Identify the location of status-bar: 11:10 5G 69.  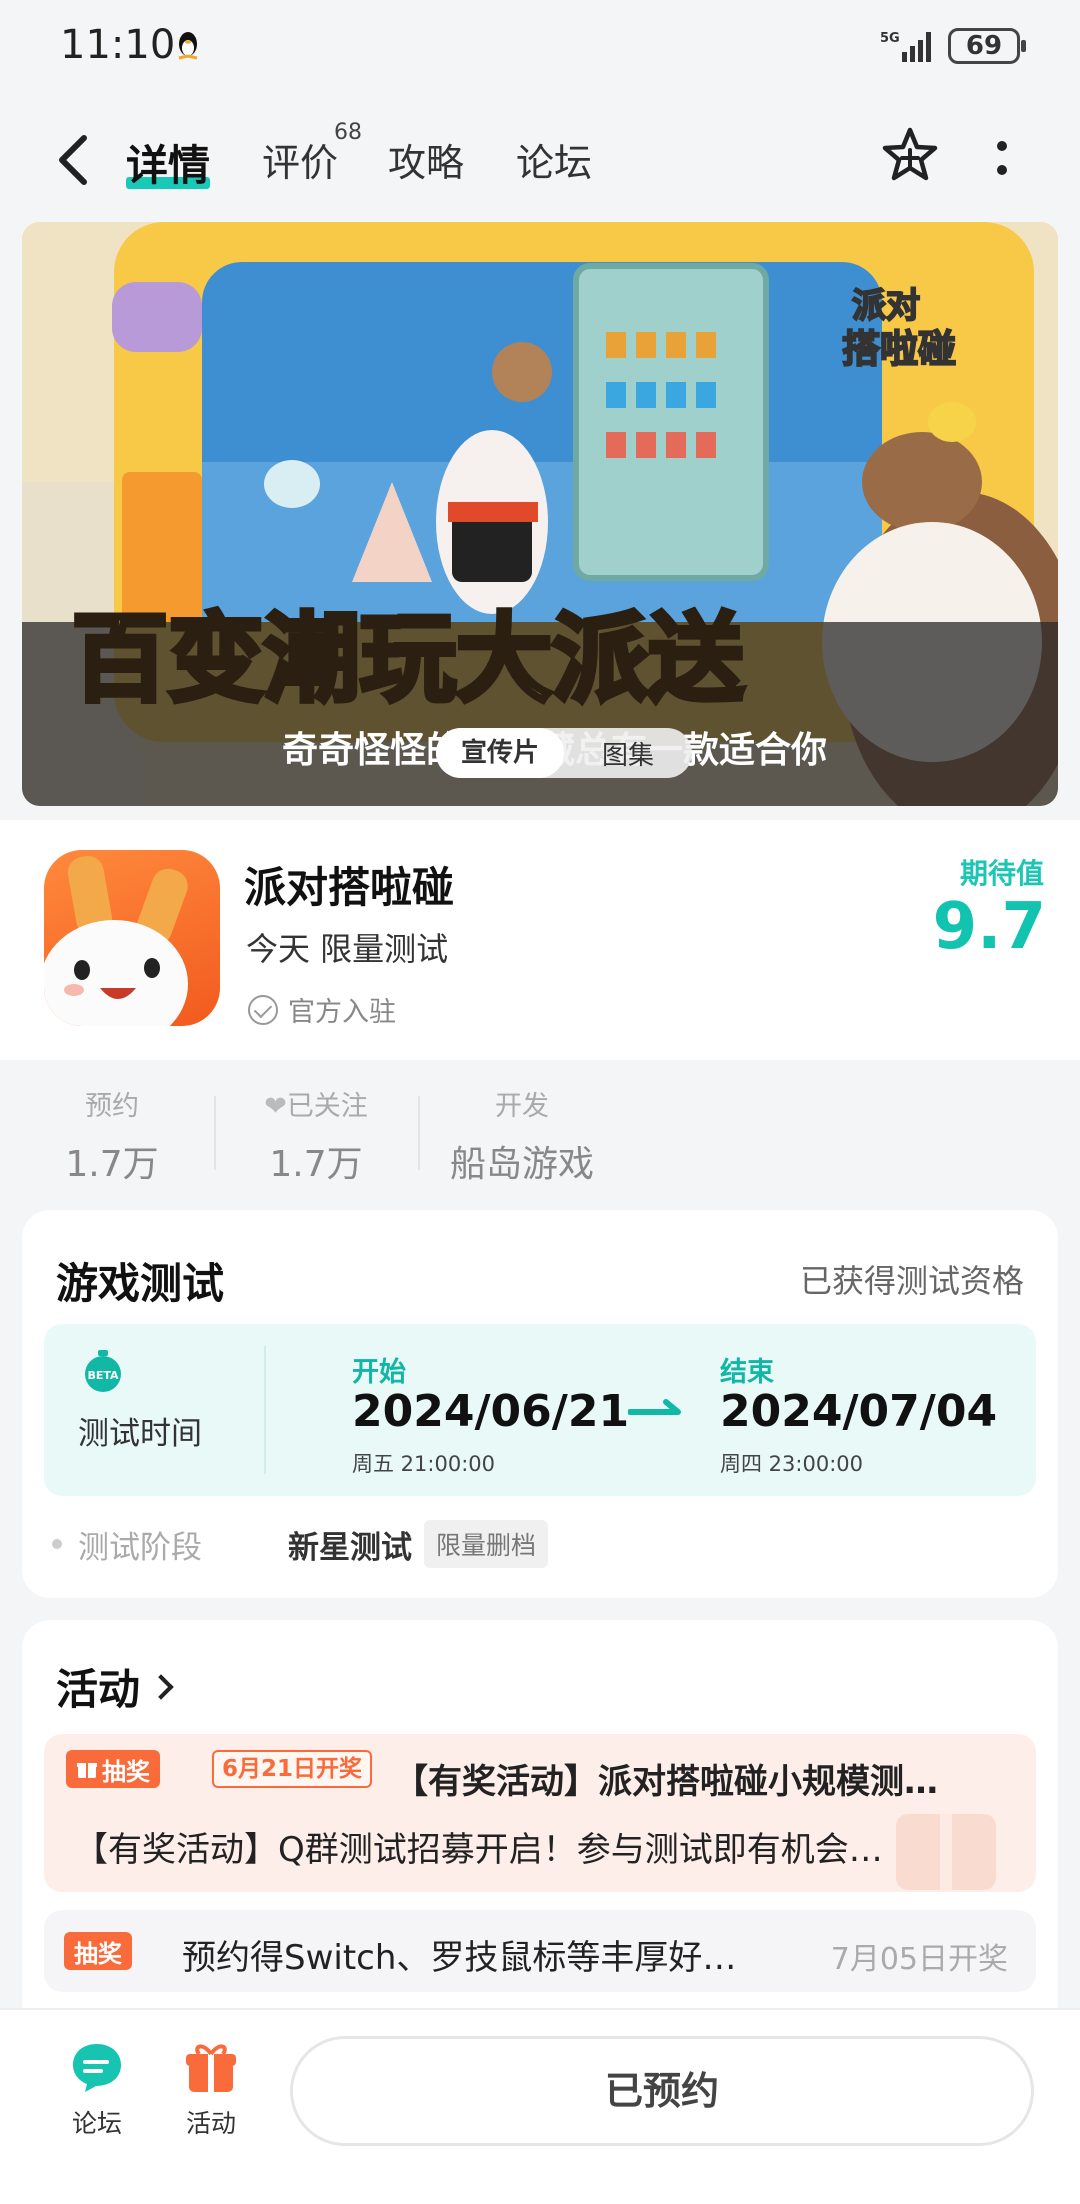
(540, 48).